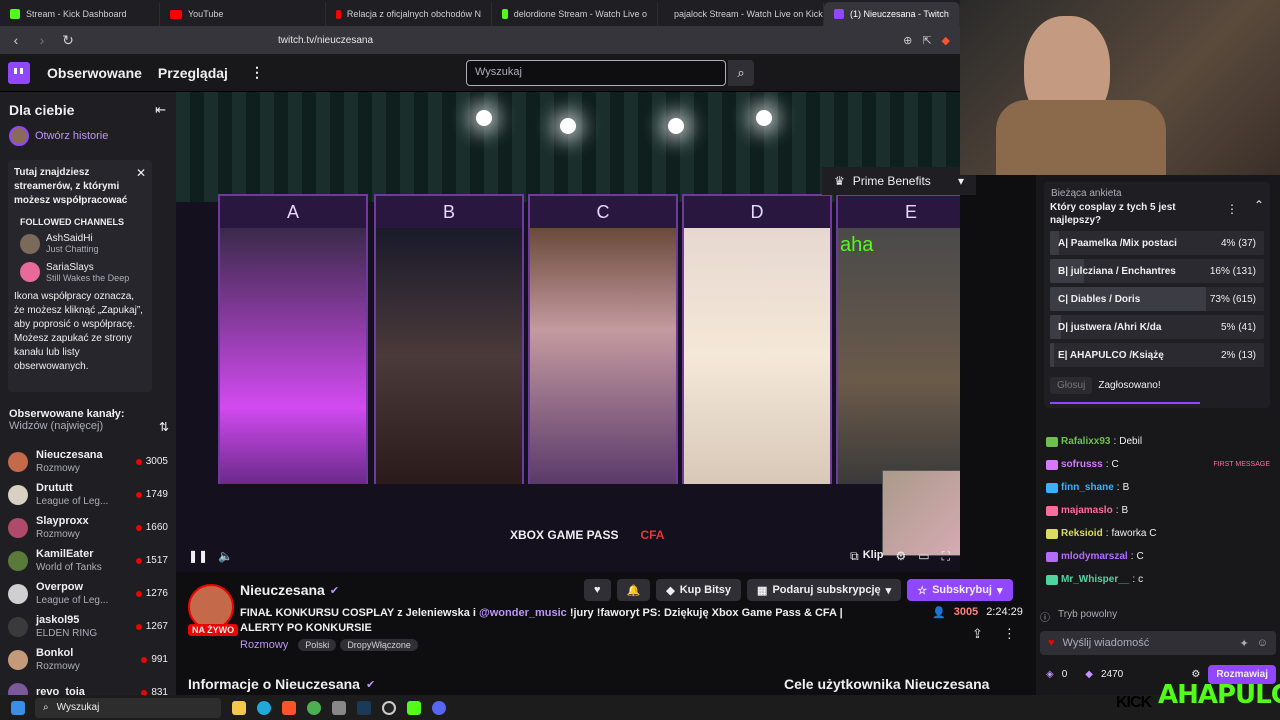 This screenshot has height=720, width=1280. What do you see at coordinates (282, 590) in the screenshot?
I see `channel-name: Nieuczesana` at bounding box center [282, 590].